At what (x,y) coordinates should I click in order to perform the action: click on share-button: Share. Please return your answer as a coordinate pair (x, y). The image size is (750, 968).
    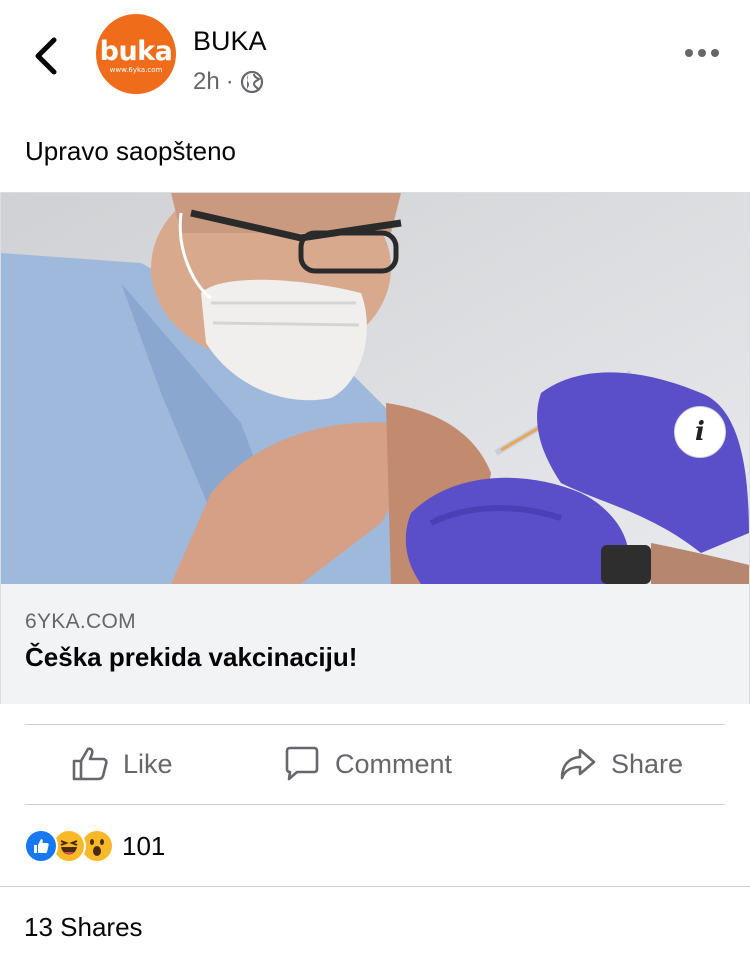
    Looking at the image, I should click on (621, 764).